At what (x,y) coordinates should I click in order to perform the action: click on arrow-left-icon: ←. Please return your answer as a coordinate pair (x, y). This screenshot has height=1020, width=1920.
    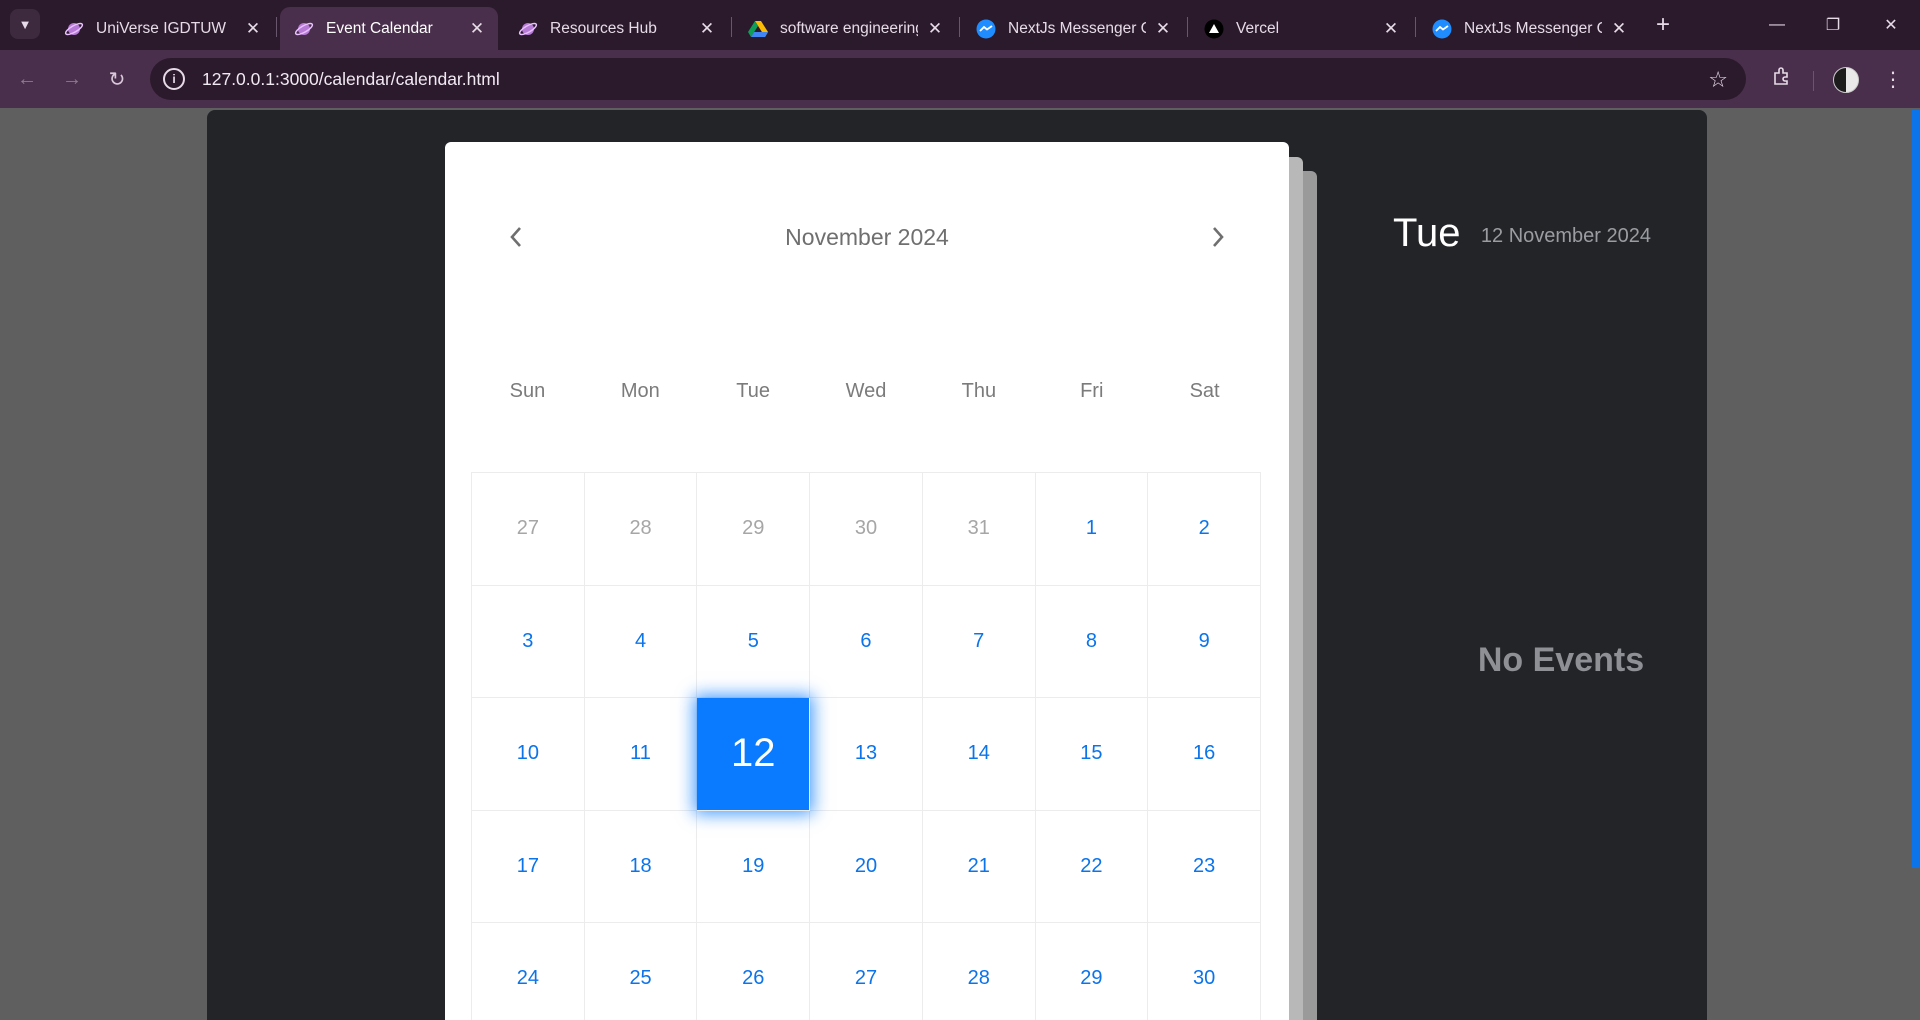
    Looking at the image, I should click on (27, 78).